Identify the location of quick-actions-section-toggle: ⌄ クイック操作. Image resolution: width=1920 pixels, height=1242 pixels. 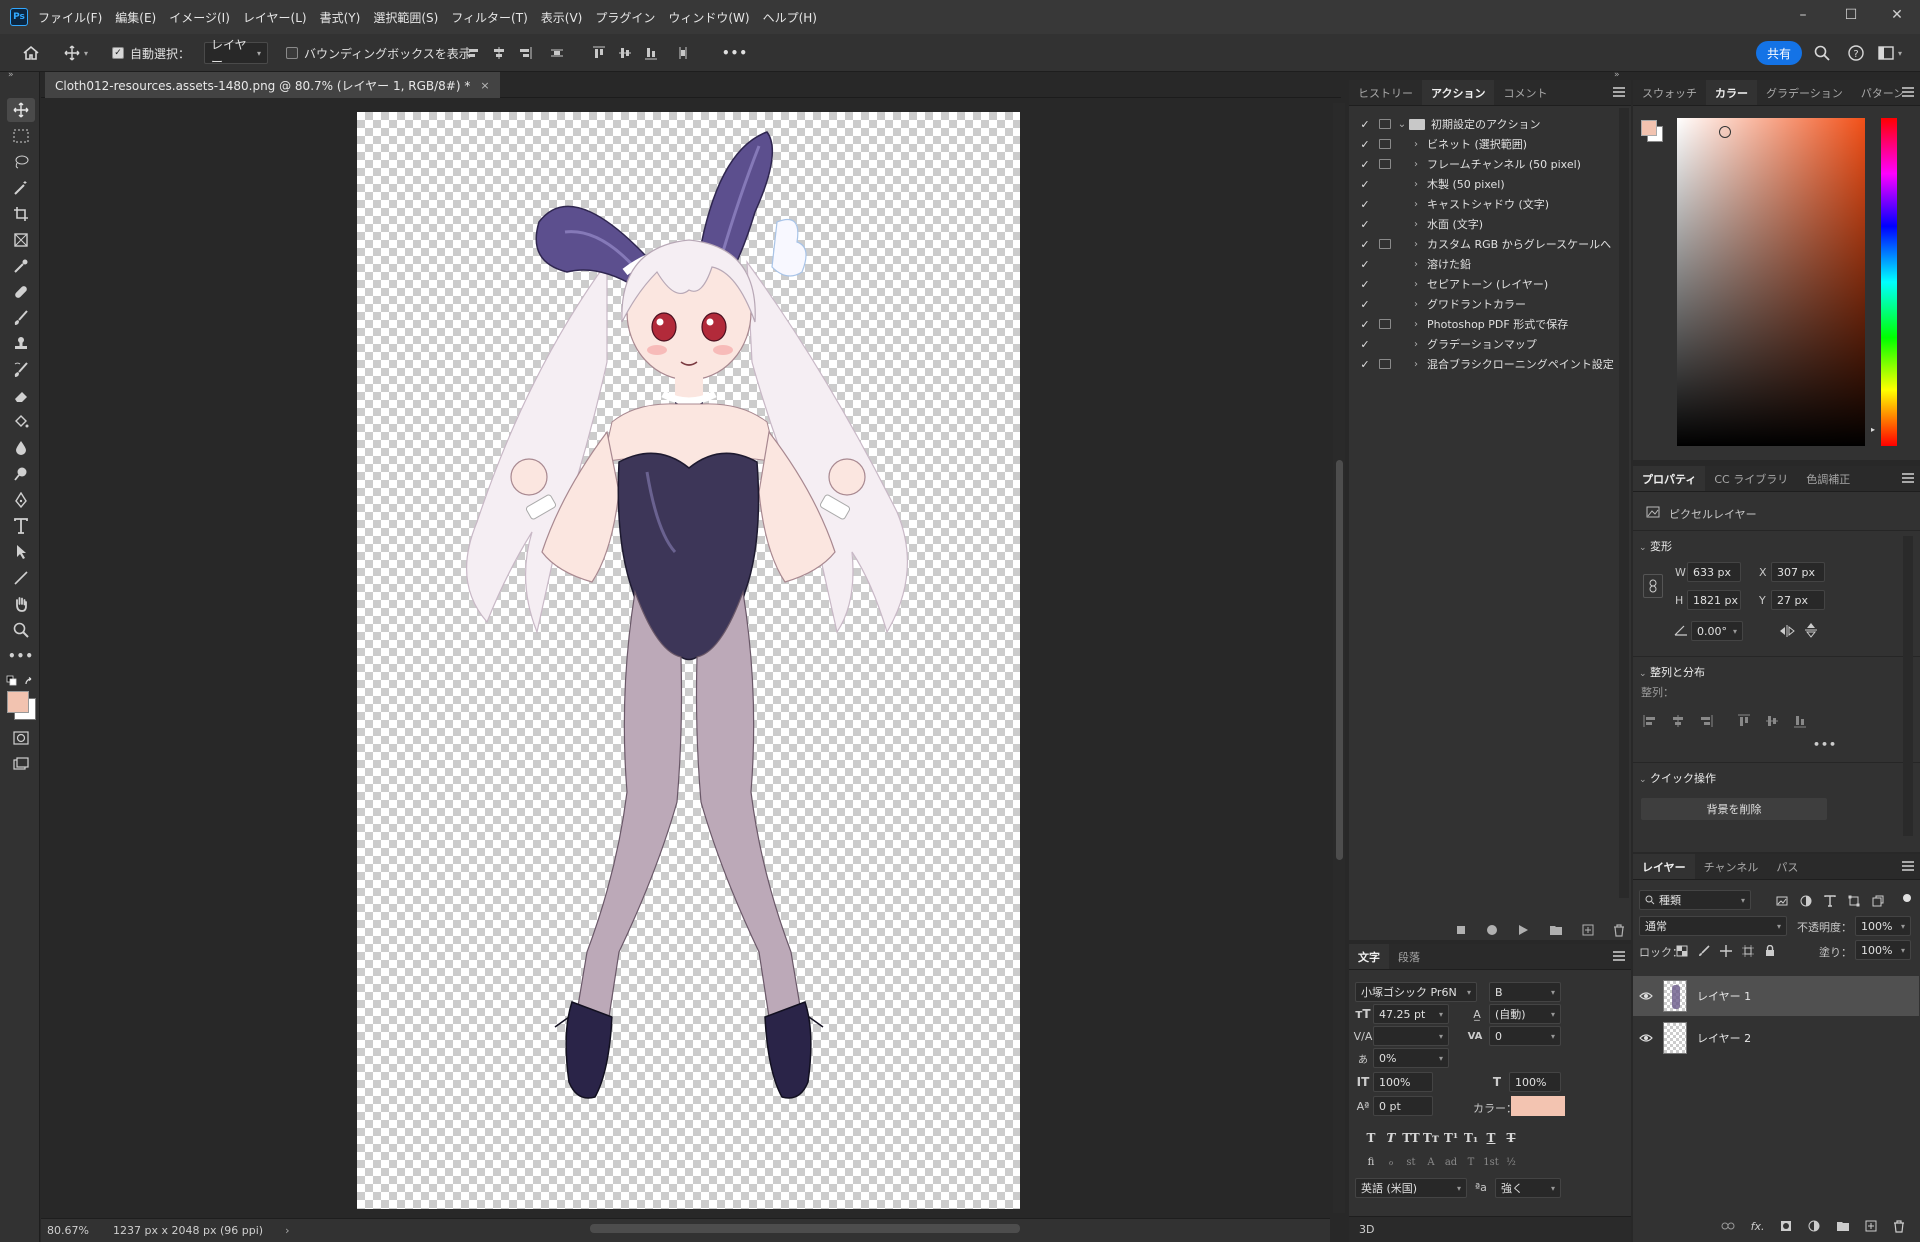
(1677, 778).